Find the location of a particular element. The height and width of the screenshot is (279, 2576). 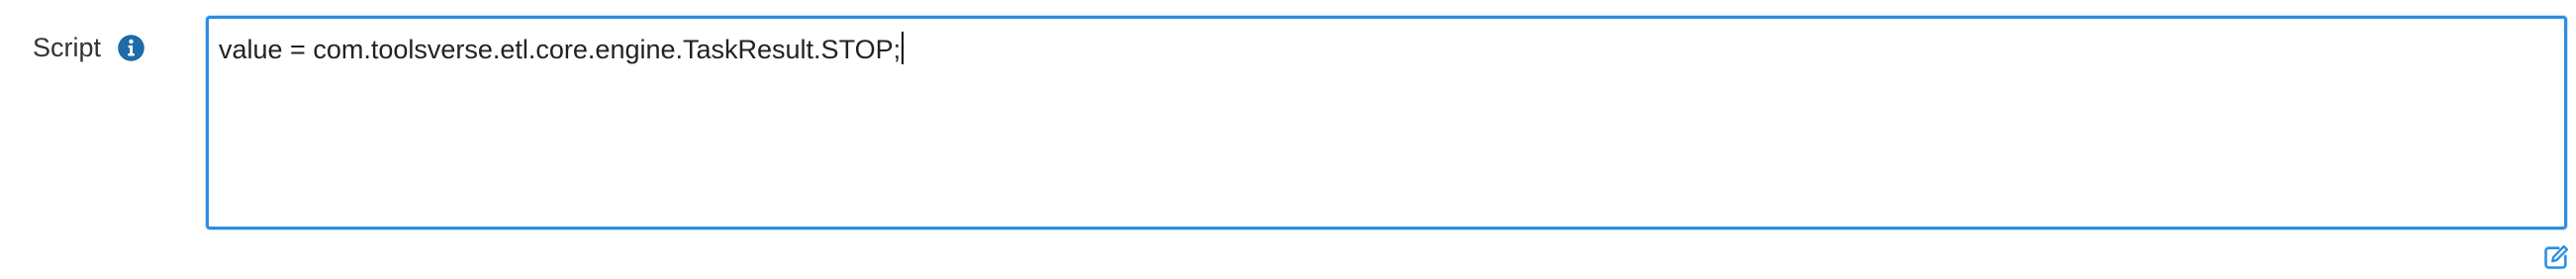

edit-icon is located at coordinates (2556, 257).